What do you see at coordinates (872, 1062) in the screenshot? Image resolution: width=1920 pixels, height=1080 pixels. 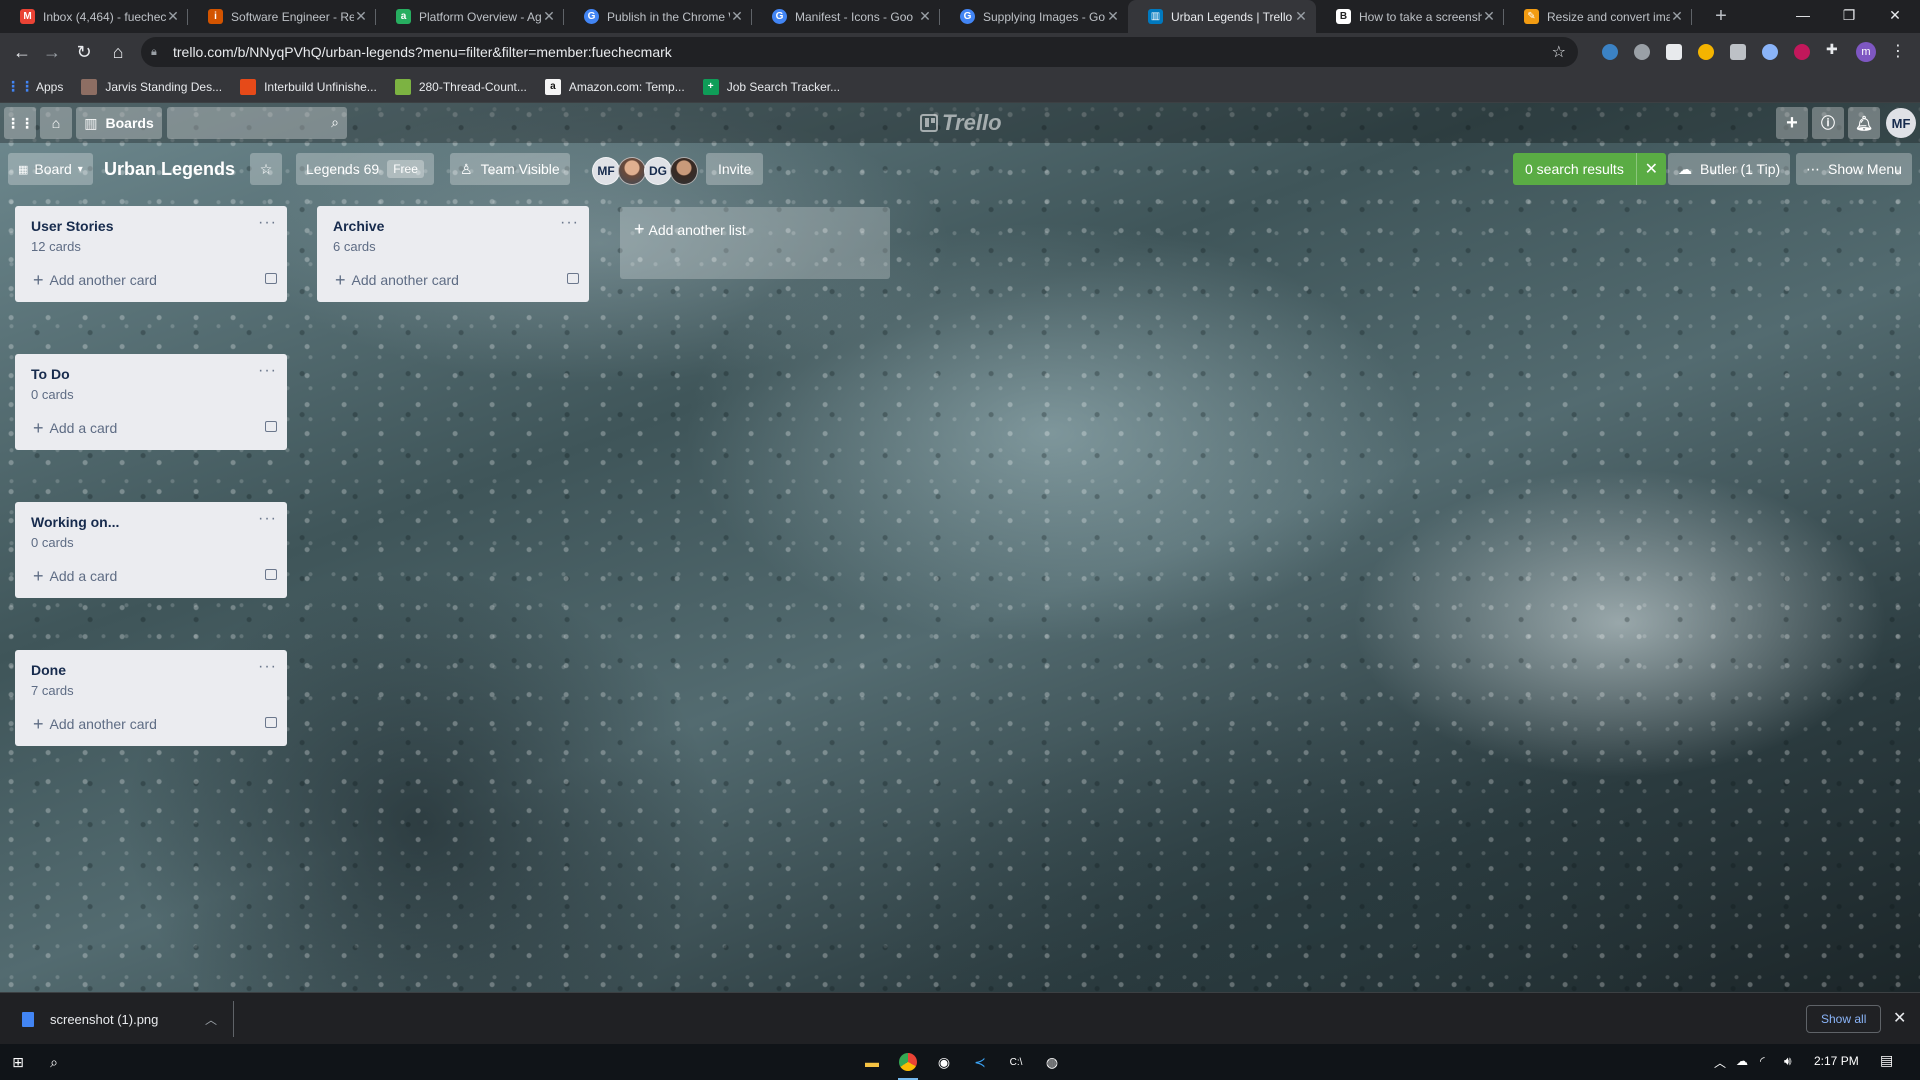 I see `file-explorer-icon: ▬` at bounding box center [872, 1062].